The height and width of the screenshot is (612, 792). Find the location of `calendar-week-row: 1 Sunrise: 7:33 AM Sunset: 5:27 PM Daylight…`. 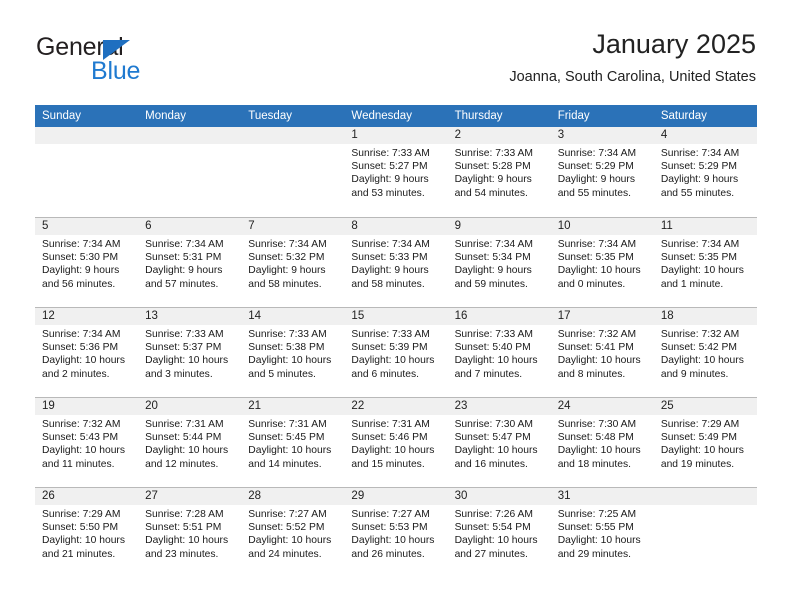

calendar-week-row: 1 Sunrise: 7:33 AM Sunset: 5:27 PM Daylight… is located at coordinates (396, 172).